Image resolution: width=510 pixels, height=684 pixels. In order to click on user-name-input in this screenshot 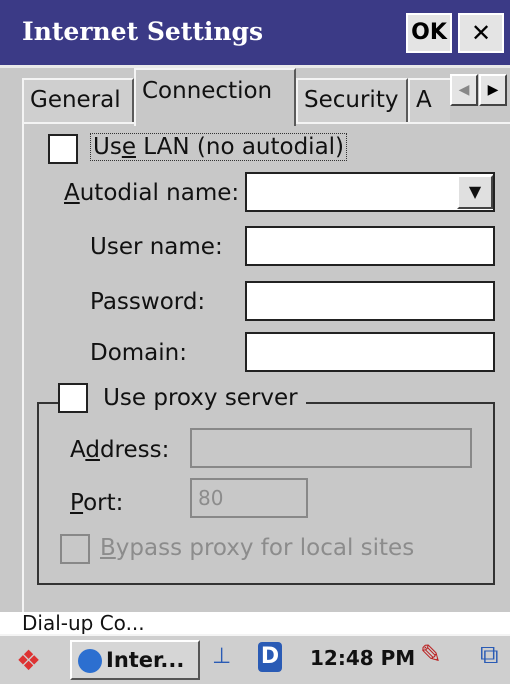, I will do `click(370, 246)`.